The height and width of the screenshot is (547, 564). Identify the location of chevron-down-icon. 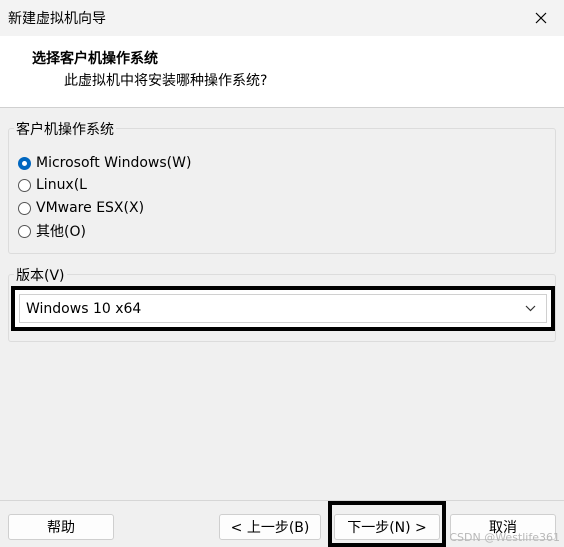
(530, 308).